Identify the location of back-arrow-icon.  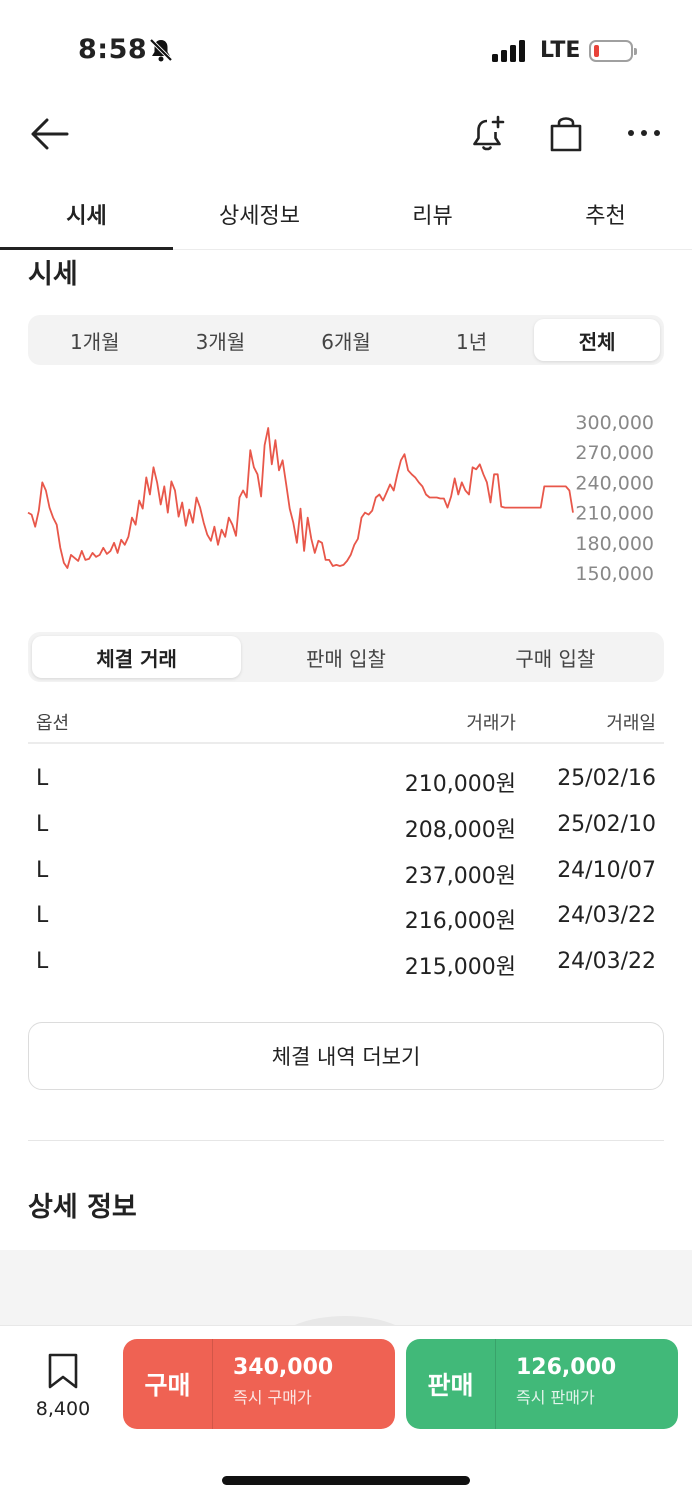
(49, 134).